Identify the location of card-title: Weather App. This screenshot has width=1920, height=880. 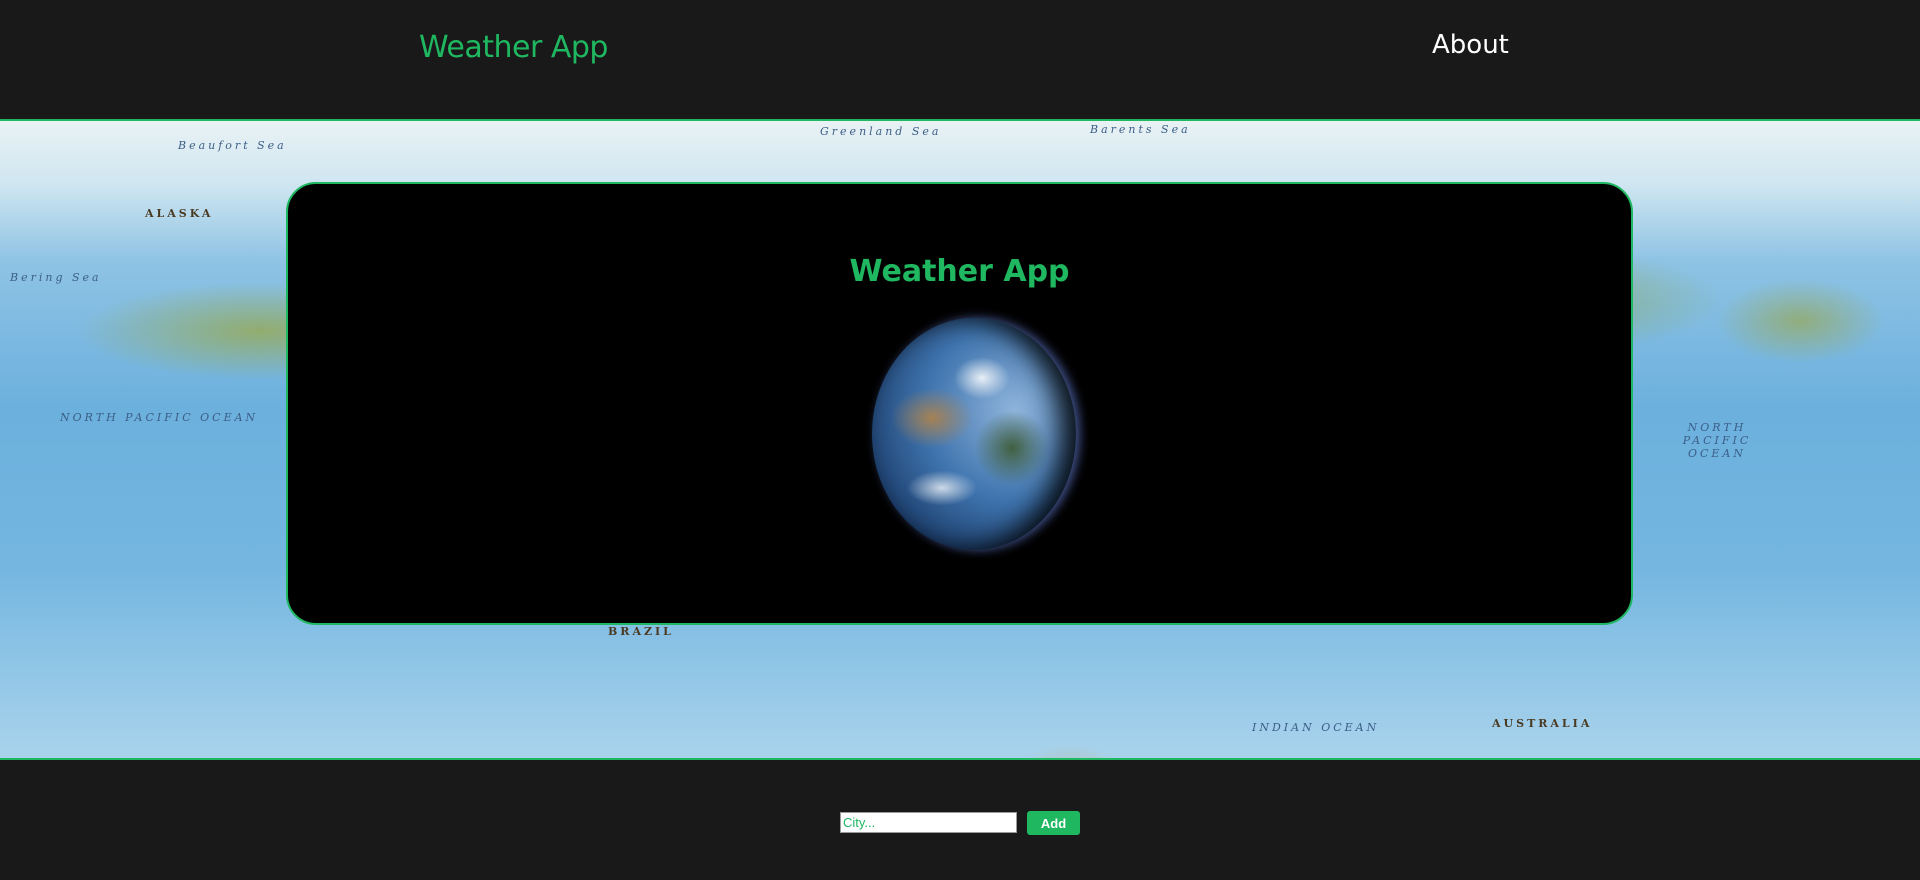
(959, 271).